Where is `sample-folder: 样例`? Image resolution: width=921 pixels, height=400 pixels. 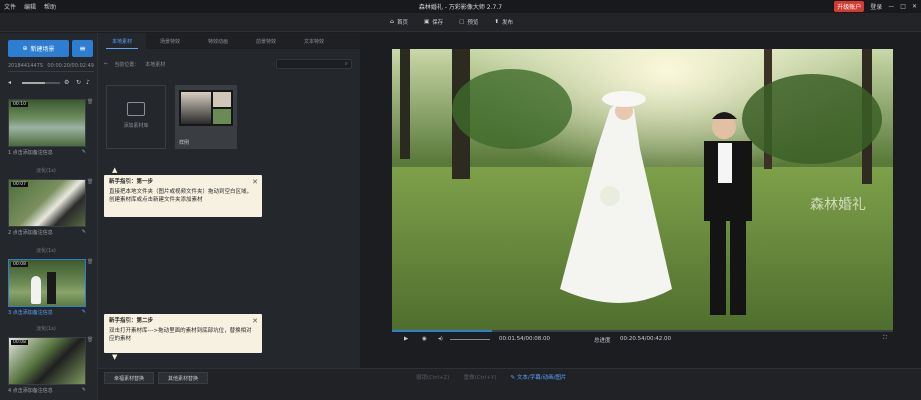
sample-folder: 样例 is located at coordinates (206, 117).